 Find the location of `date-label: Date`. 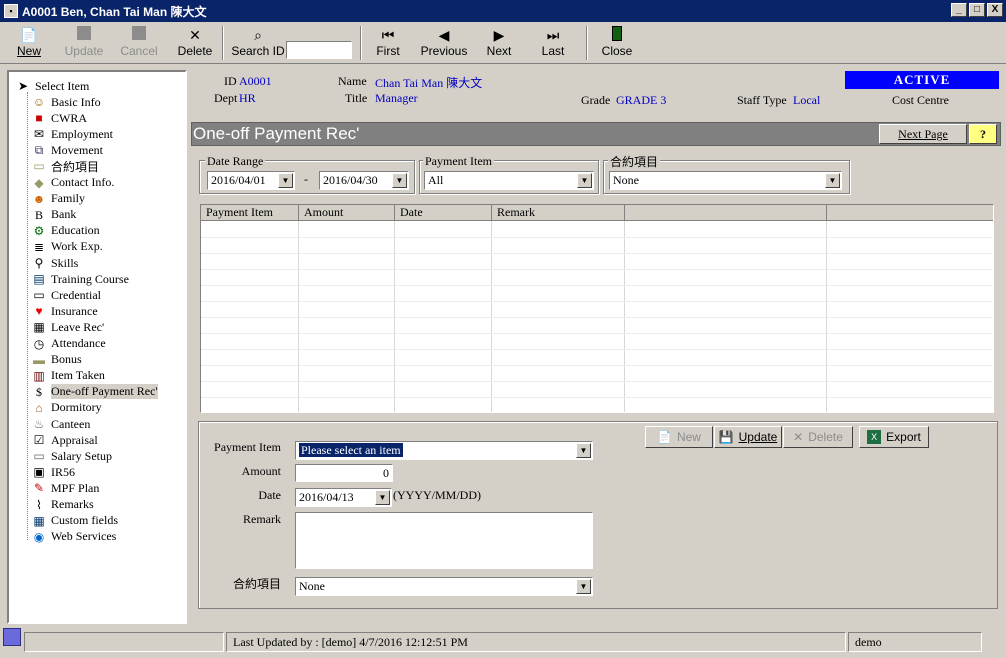

date-label: Date is located at coordinates (269, 495).